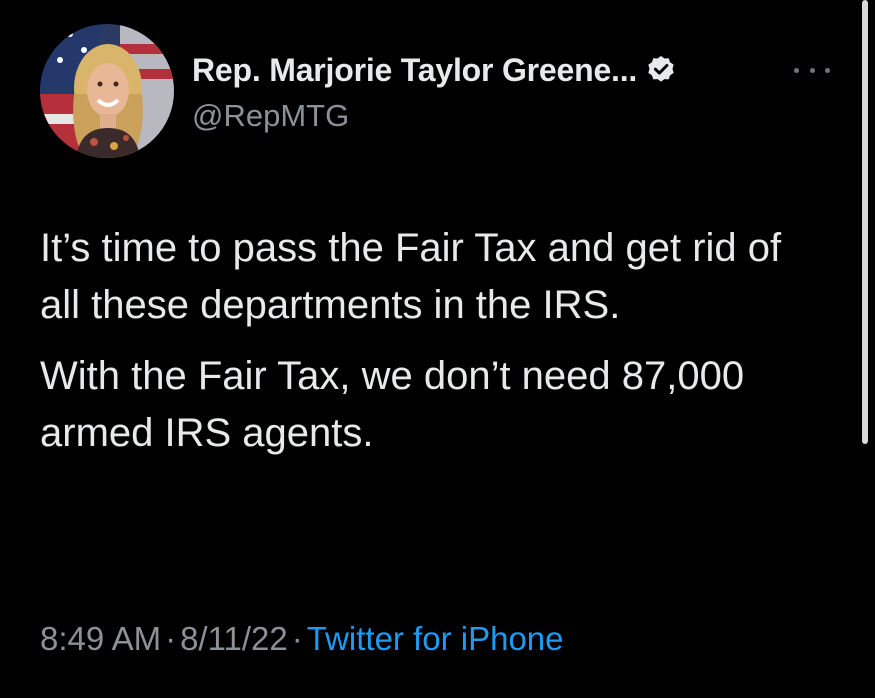 This screenshot has height=698, width=875. I want to click on verified-badge-icon, so click(661, 69).